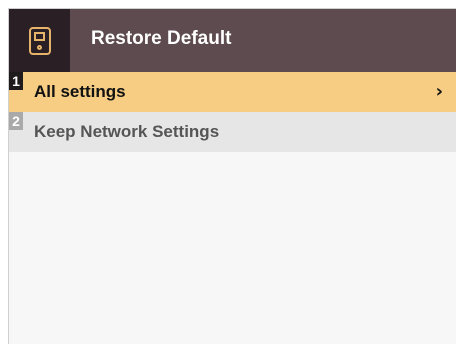 The width and height of the screenshot is (456, 344). What do you see at coordinates (80, 91) in the screenshot?
I see `menu-item-label: All settings` at bounding box center [80, 91].